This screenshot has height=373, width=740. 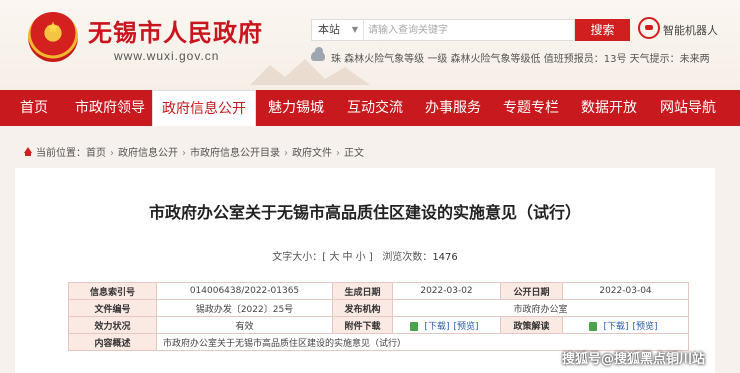 I want to click on nav-item-leaders: 市政府领导, so click(x=110, y=108).